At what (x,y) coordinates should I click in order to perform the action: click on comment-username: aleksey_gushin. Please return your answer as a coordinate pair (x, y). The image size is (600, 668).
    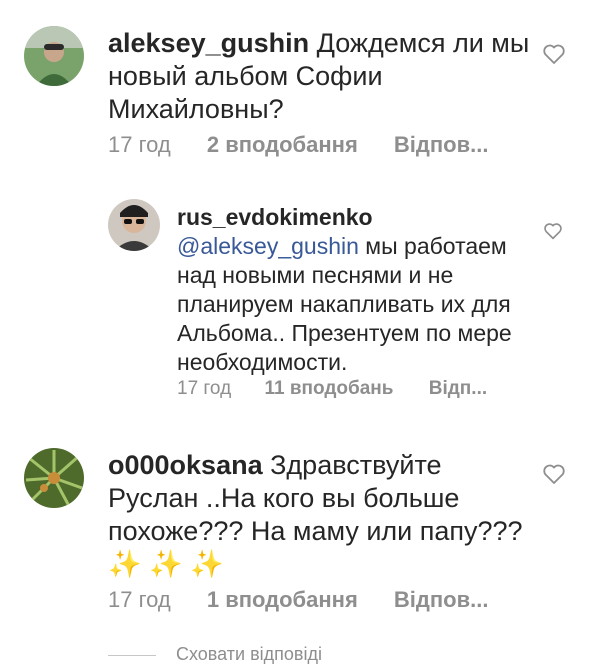
    Looking at the image, I should click on (208, 43).